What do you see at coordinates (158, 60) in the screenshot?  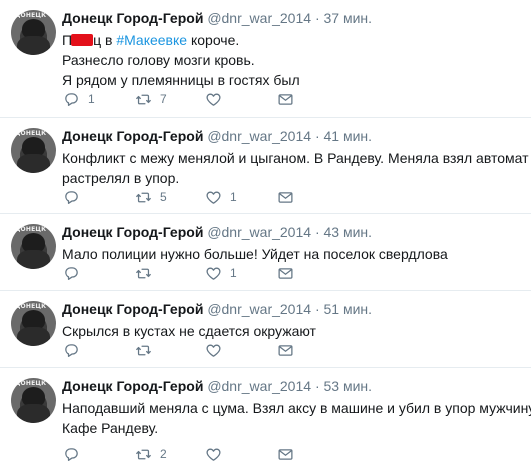 I see `text-line: Разнесло голову мозги кровь.` at bounding box center [158, 60].